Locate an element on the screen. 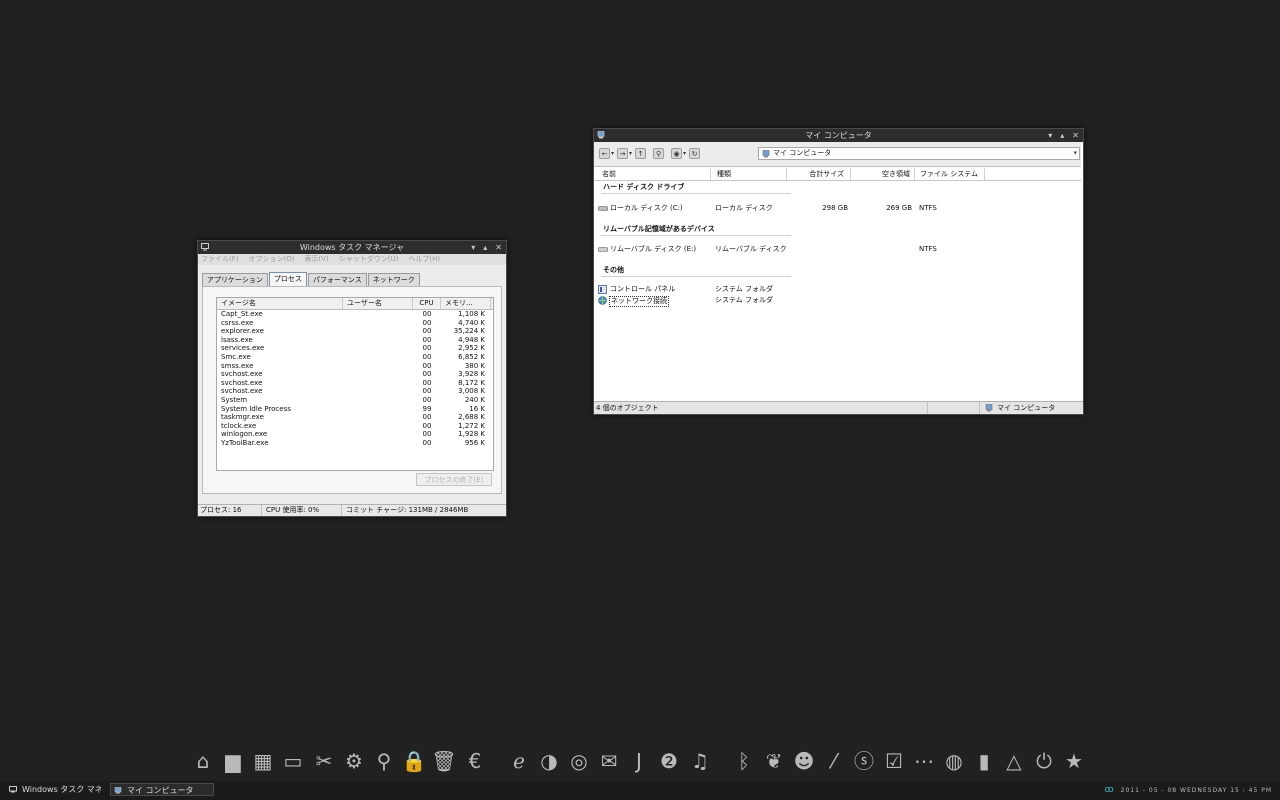 This screenshot has width=1280, height=800. forward-button: → is located at coordinates (623, 153).